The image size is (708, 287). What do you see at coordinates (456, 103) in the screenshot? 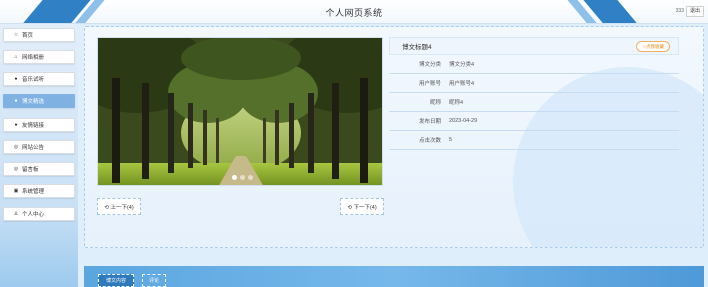
I see `field-value: 昵称4` at bounding box center [456, 103].